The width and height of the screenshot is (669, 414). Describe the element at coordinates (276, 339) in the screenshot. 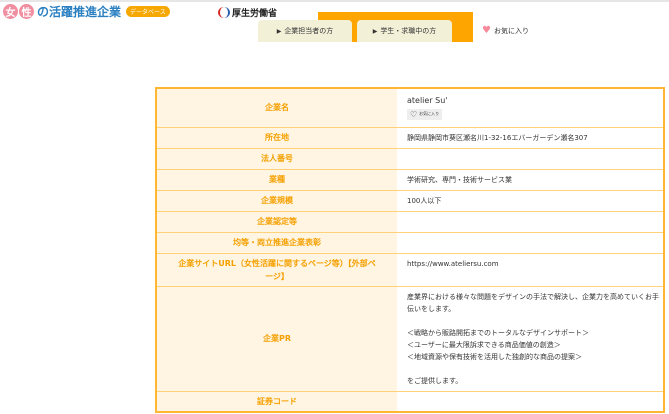

I see `row-label: 企業PR` at that location.